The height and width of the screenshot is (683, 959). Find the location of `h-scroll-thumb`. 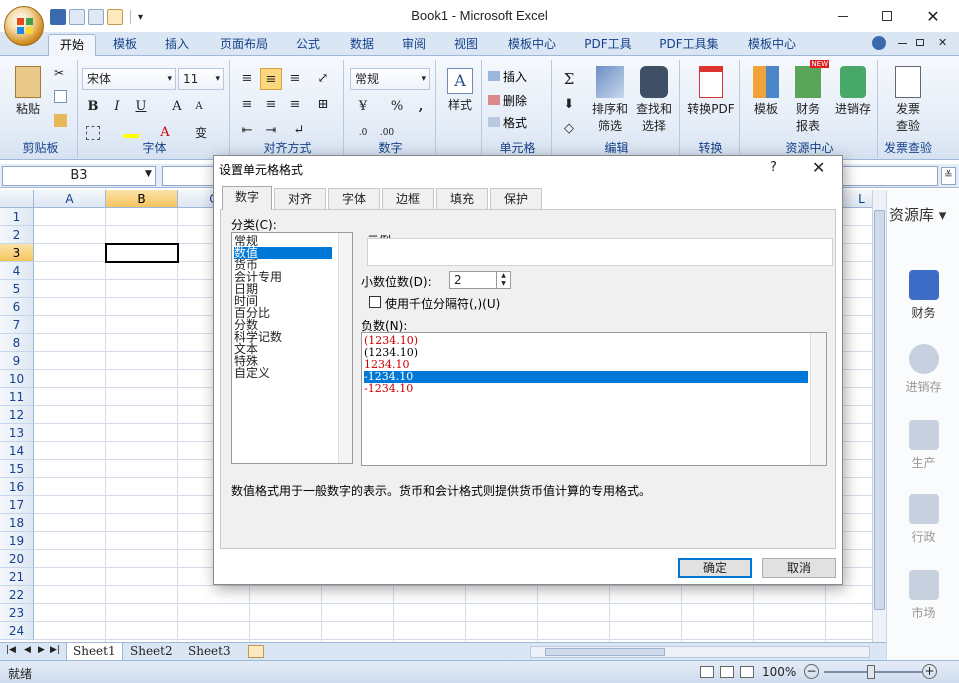

h-scroll-thumb is located at coordinates (605, 652).